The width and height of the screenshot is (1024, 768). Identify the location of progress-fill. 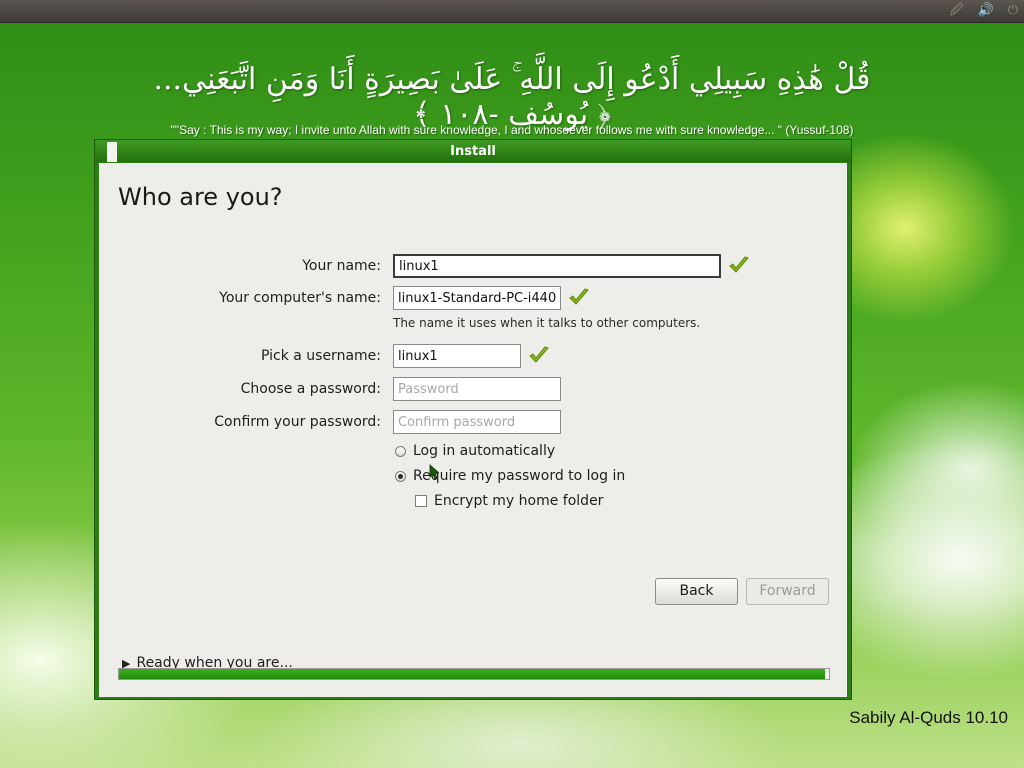
(472, 674).